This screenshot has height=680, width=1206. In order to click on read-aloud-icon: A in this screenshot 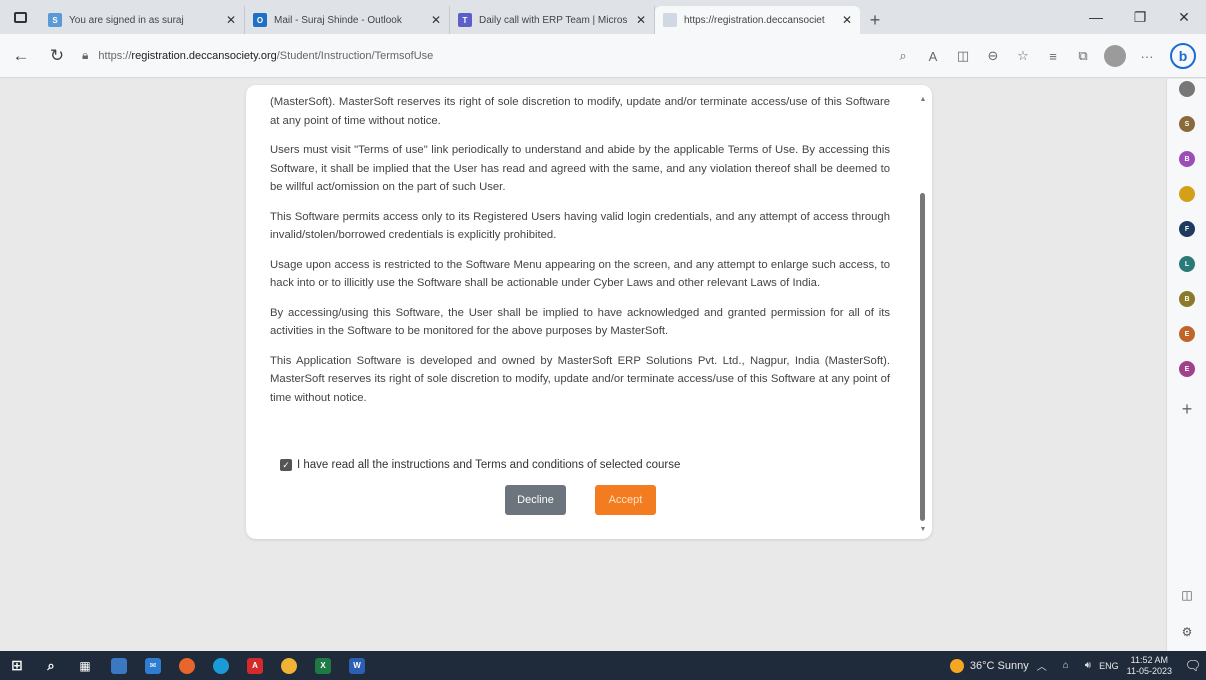, I will do `click(933, 56)`.